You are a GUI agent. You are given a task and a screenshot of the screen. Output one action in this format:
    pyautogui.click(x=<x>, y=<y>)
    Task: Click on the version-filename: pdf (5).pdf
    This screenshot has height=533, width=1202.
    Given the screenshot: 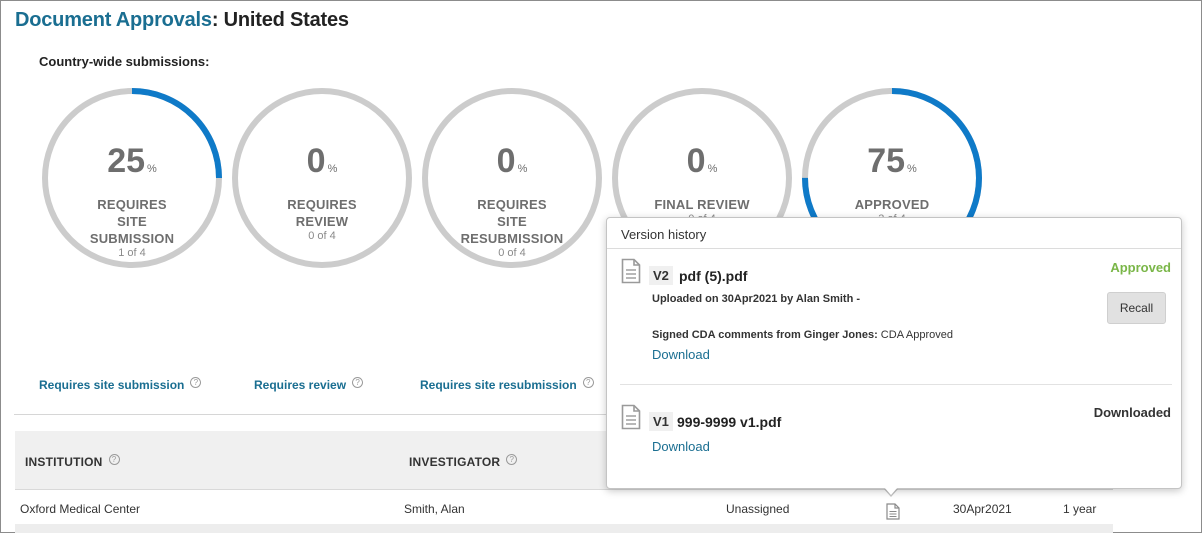 What is the action you would take?
    pyautogui.click(x=713, y=276)
    